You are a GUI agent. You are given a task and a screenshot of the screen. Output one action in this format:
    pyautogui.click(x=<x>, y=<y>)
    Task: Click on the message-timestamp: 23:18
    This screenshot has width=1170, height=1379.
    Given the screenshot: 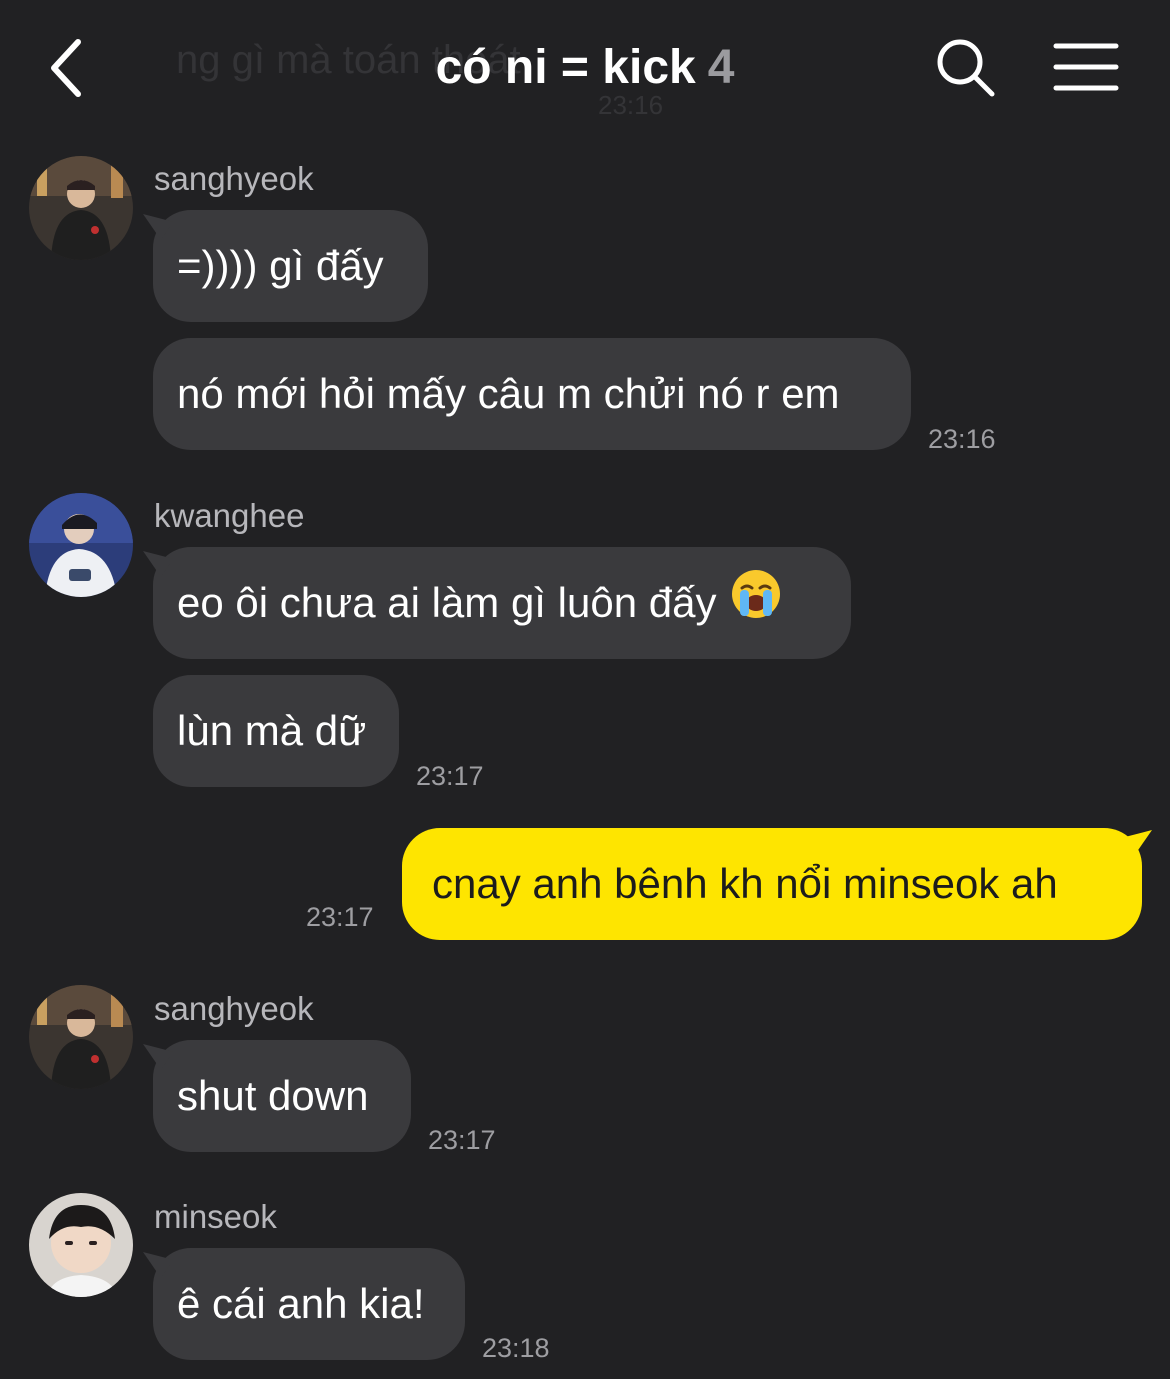 What is the action you would take?
    pyautogui.click(x=516, y=1348)
    